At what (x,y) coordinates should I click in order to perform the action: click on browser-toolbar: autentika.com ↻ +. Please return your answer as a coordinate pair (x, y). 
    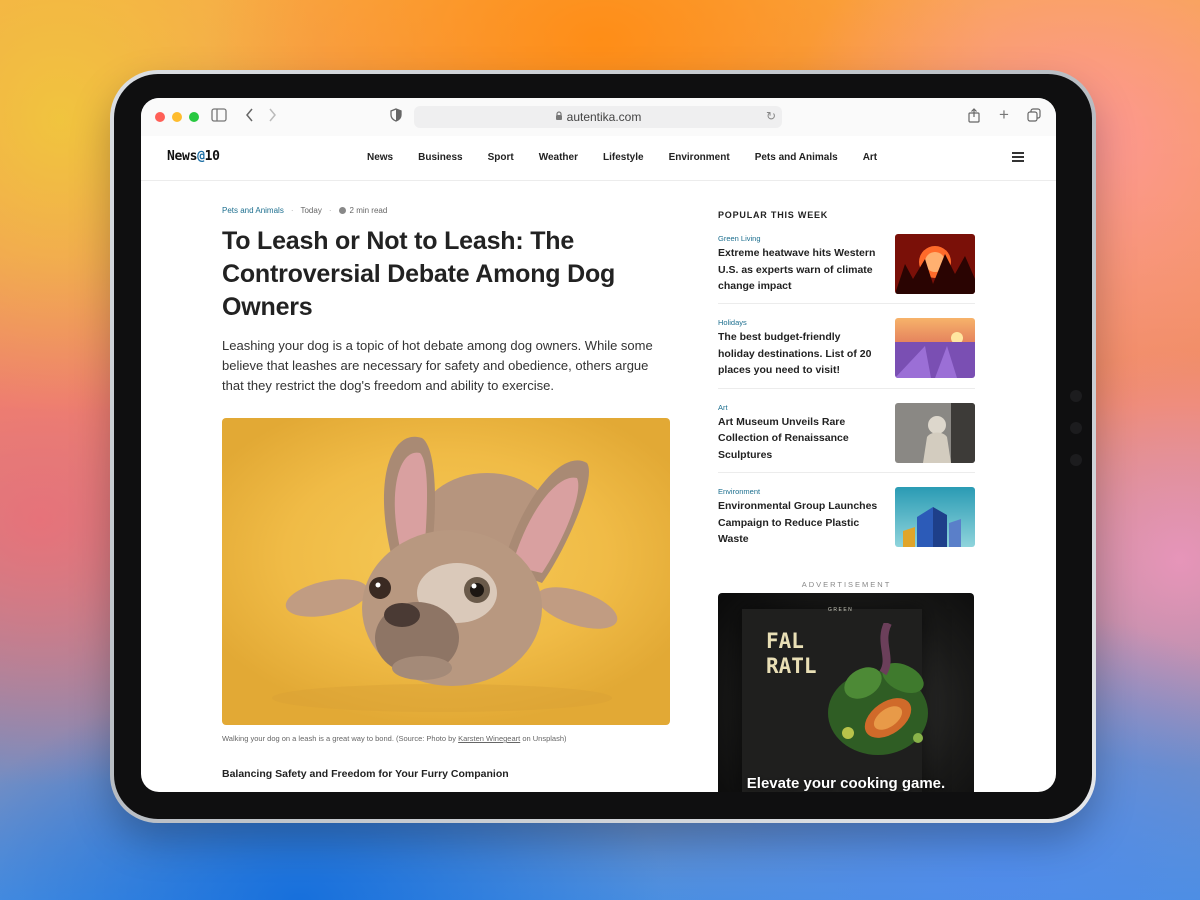
    Looking at the image, I should click on (598, 117).